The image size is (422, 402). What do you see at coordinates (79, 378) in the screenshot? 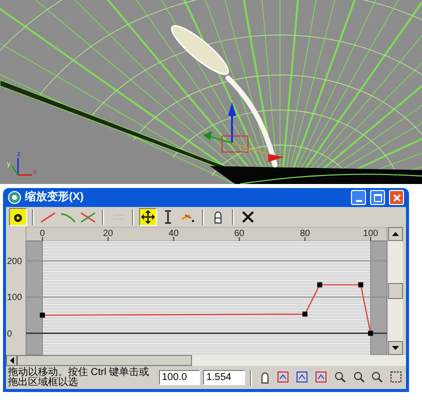
I see `status-prompt: 拖动以移动。按住 Ctrl 键单击或拖出区域框以选` at bounding box center [79, 378].